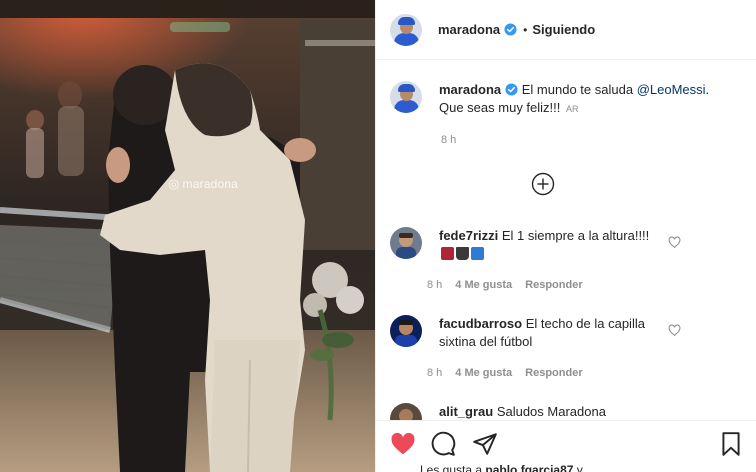 Image resolution: width=756 pixels, height=472 pixels. What do you see at coordinates (551, 411) in the screenshot?
I see `comment-body: Saludos Maradona` at bounding box center [551, 411].